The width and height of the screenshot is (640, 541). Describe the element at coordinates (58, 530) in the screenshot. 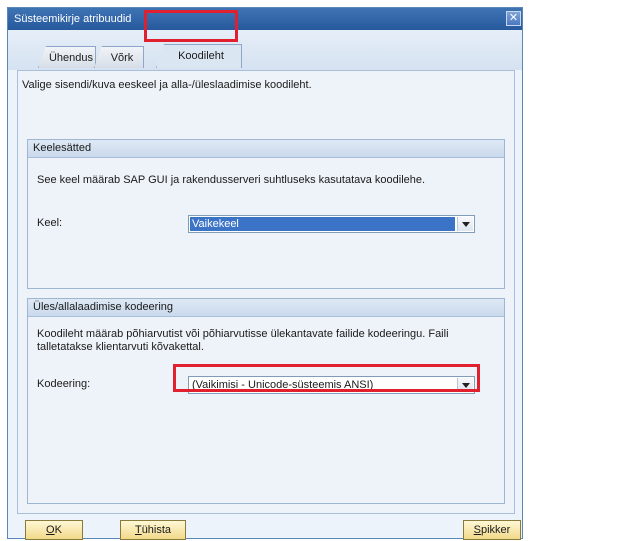

I see `ok-label: K` at that location.